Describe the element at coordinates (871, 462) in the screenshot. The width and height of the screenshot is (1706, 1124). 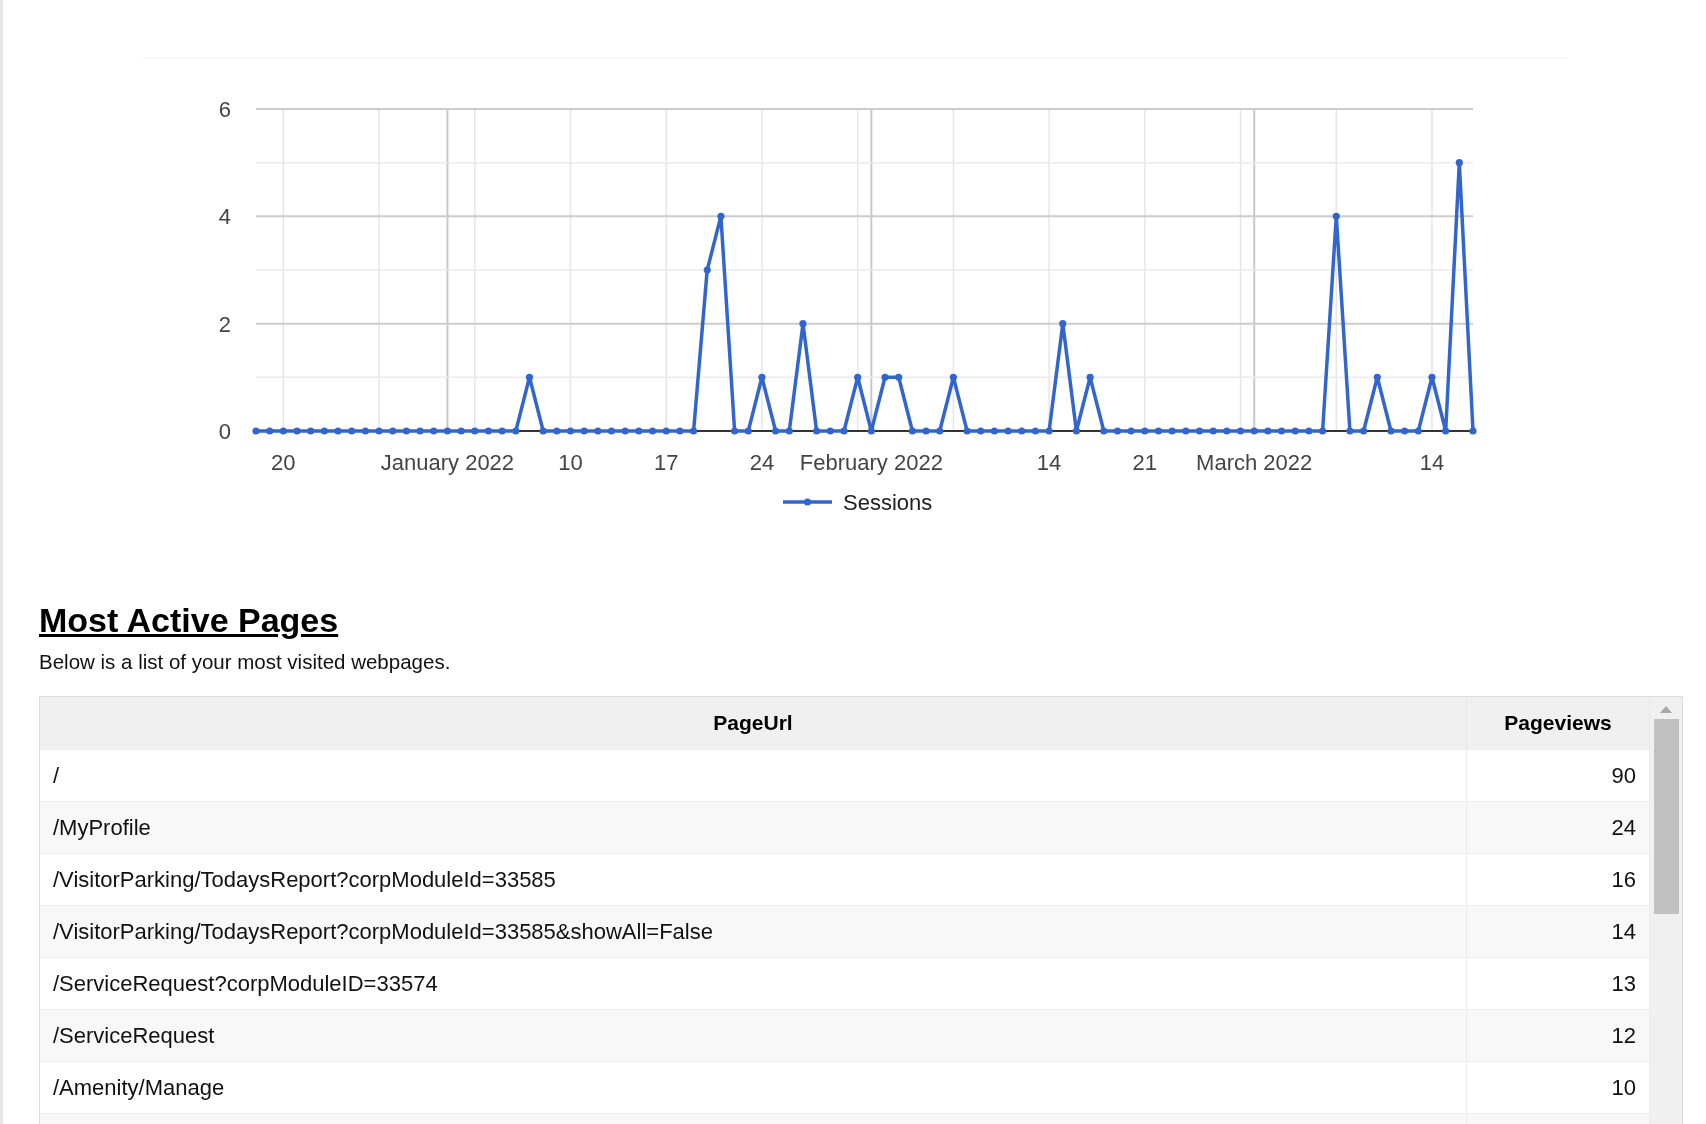
I see `axis-label: February 2022` at that location.